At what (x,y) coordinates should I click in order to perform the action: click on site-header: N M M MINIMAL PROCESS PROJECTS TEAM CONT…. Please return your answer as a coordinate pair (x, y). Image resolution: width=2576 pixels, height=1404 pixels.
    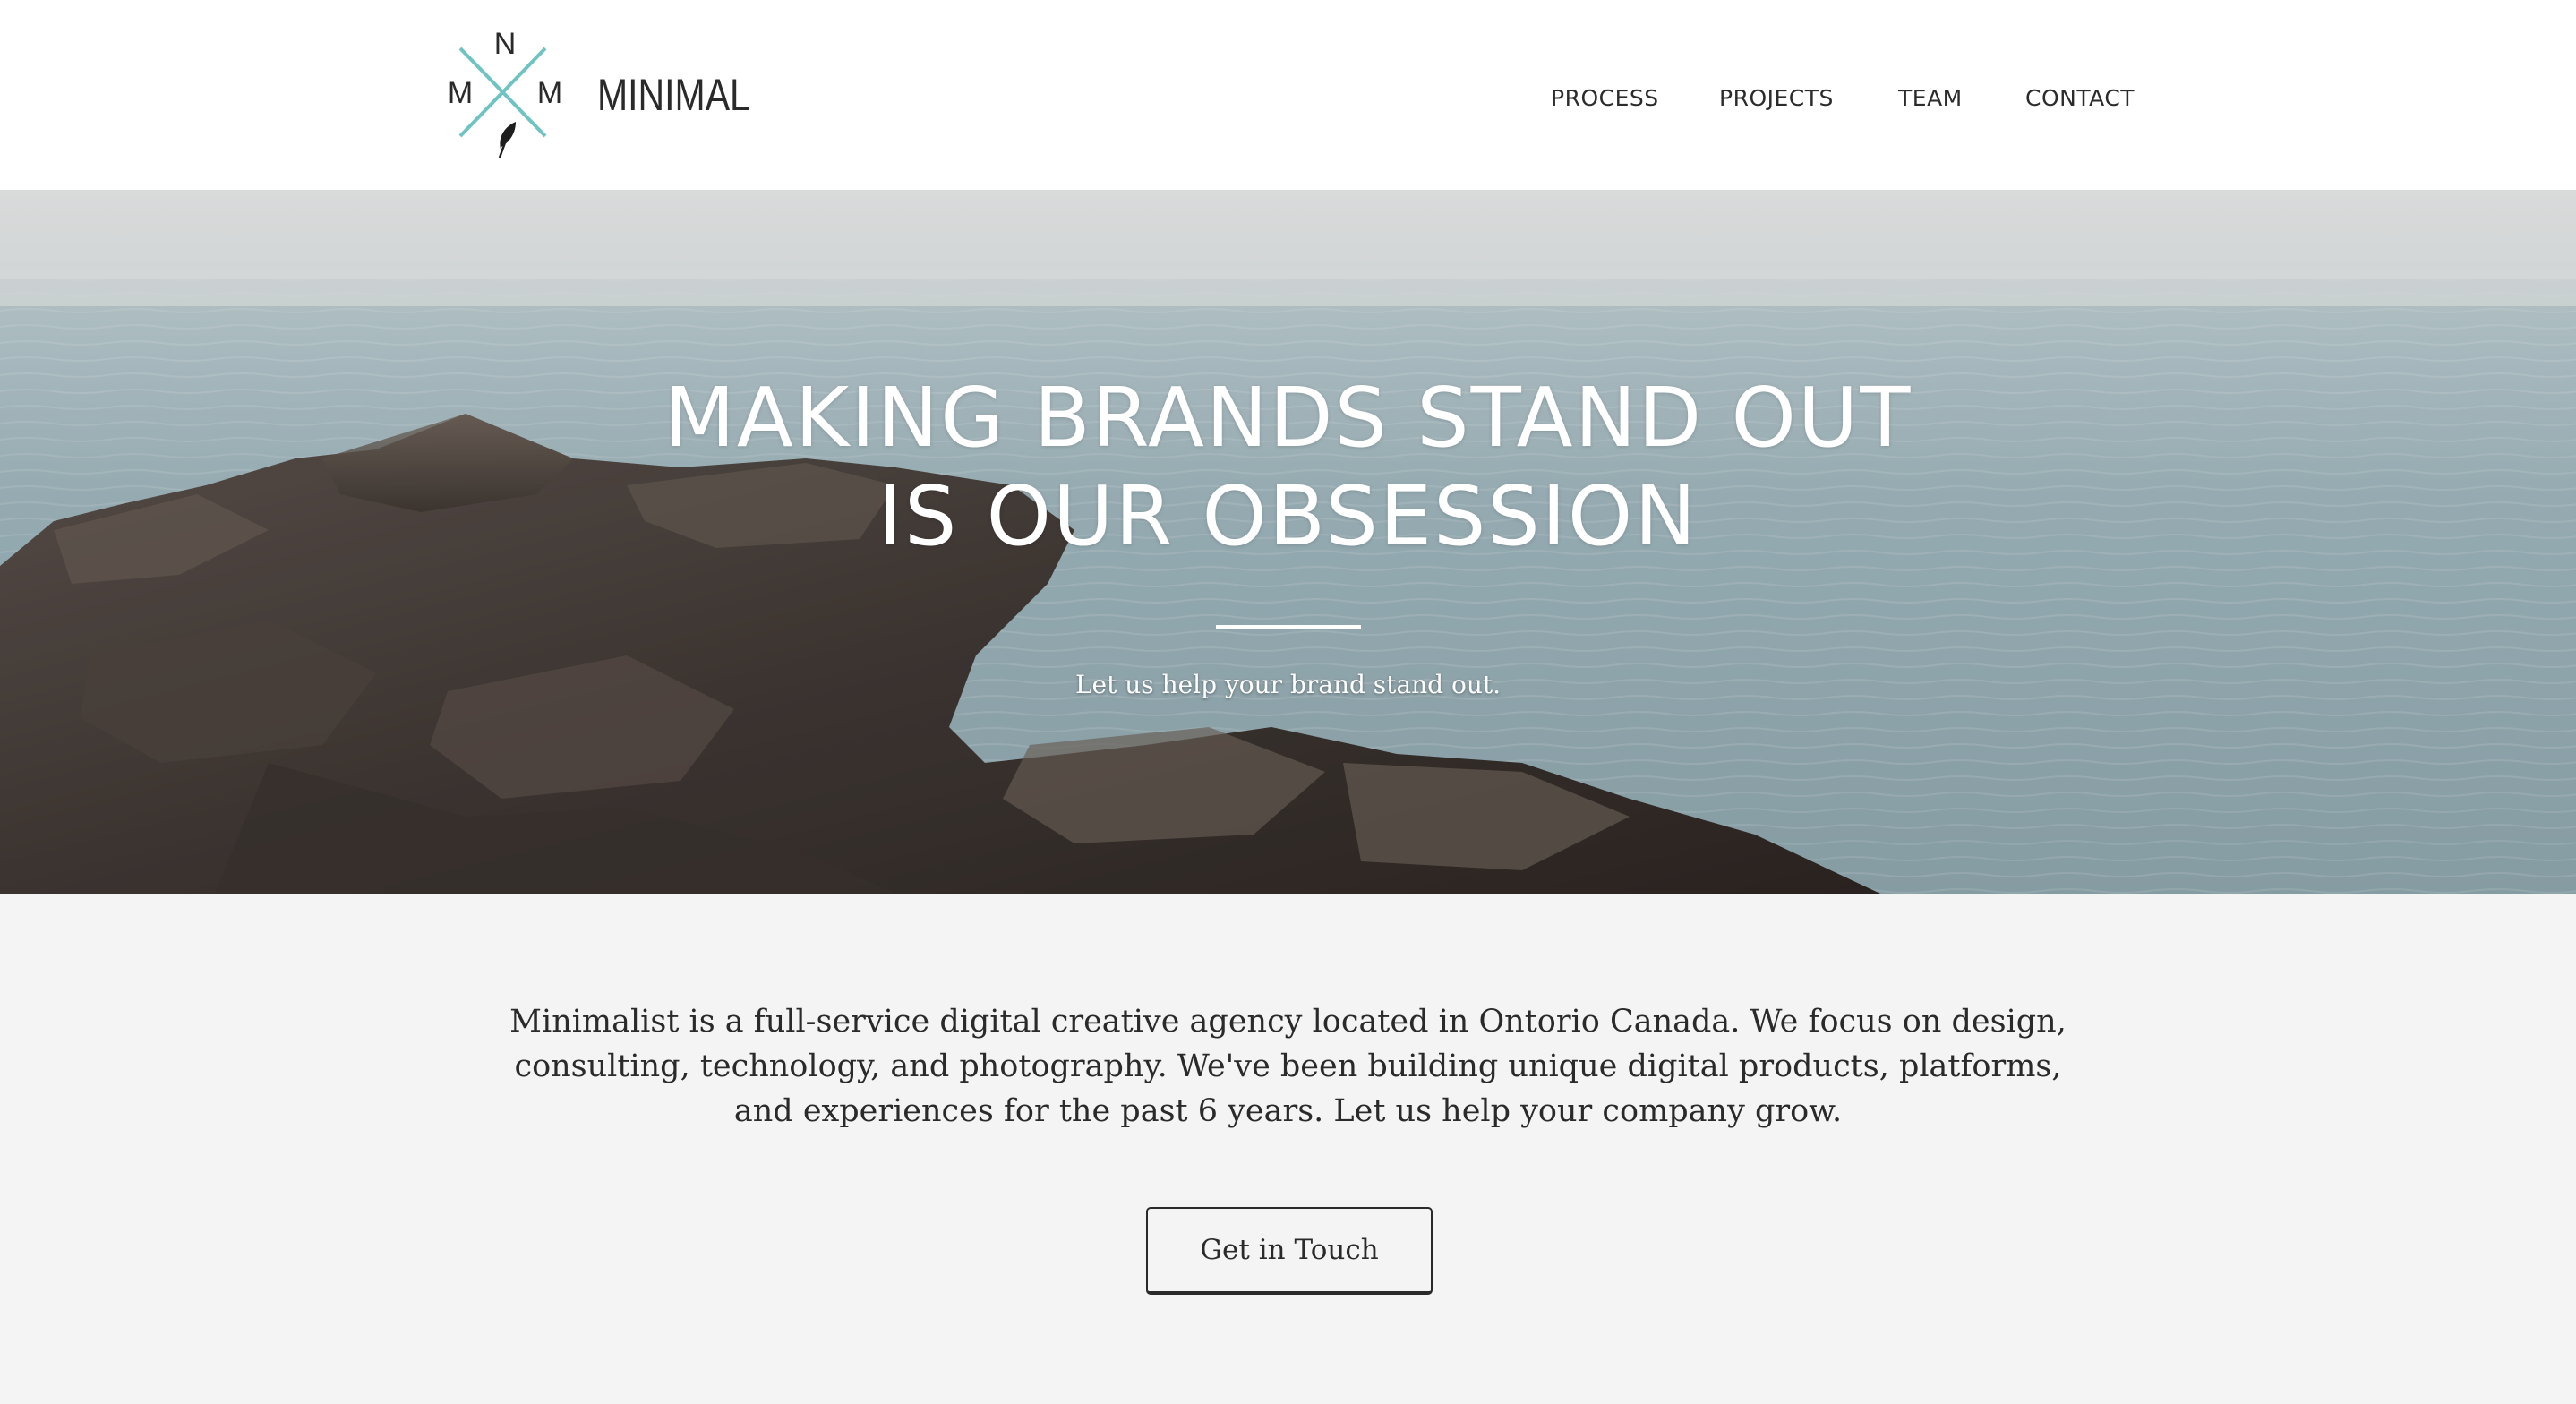
    Looking at the image, I should click on (1288, 95).